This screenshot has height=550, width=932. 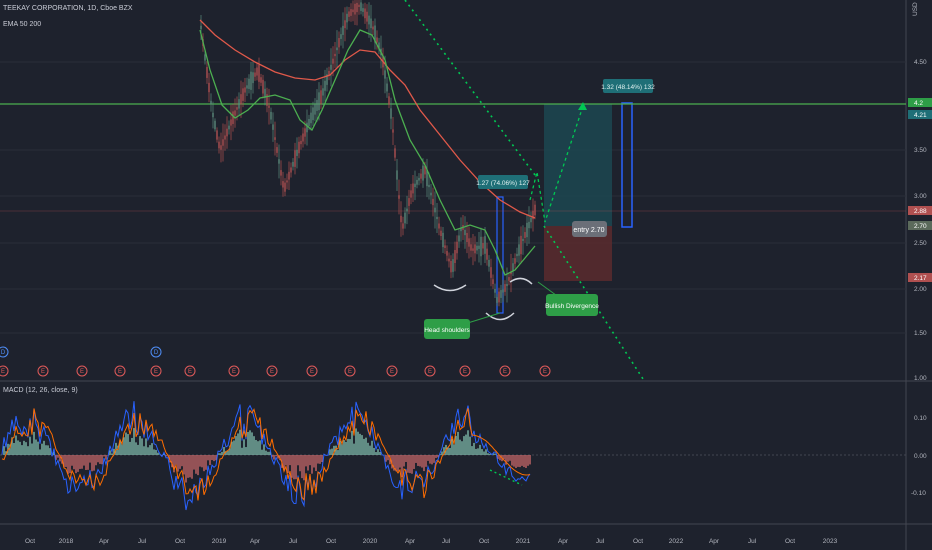 What do you see at coordinates (68, 8) in the screenshot?
I see `symbol-title: TEEKAY CORPORATION, 1D, Cboe BZX` at bounding box center [68, 8].